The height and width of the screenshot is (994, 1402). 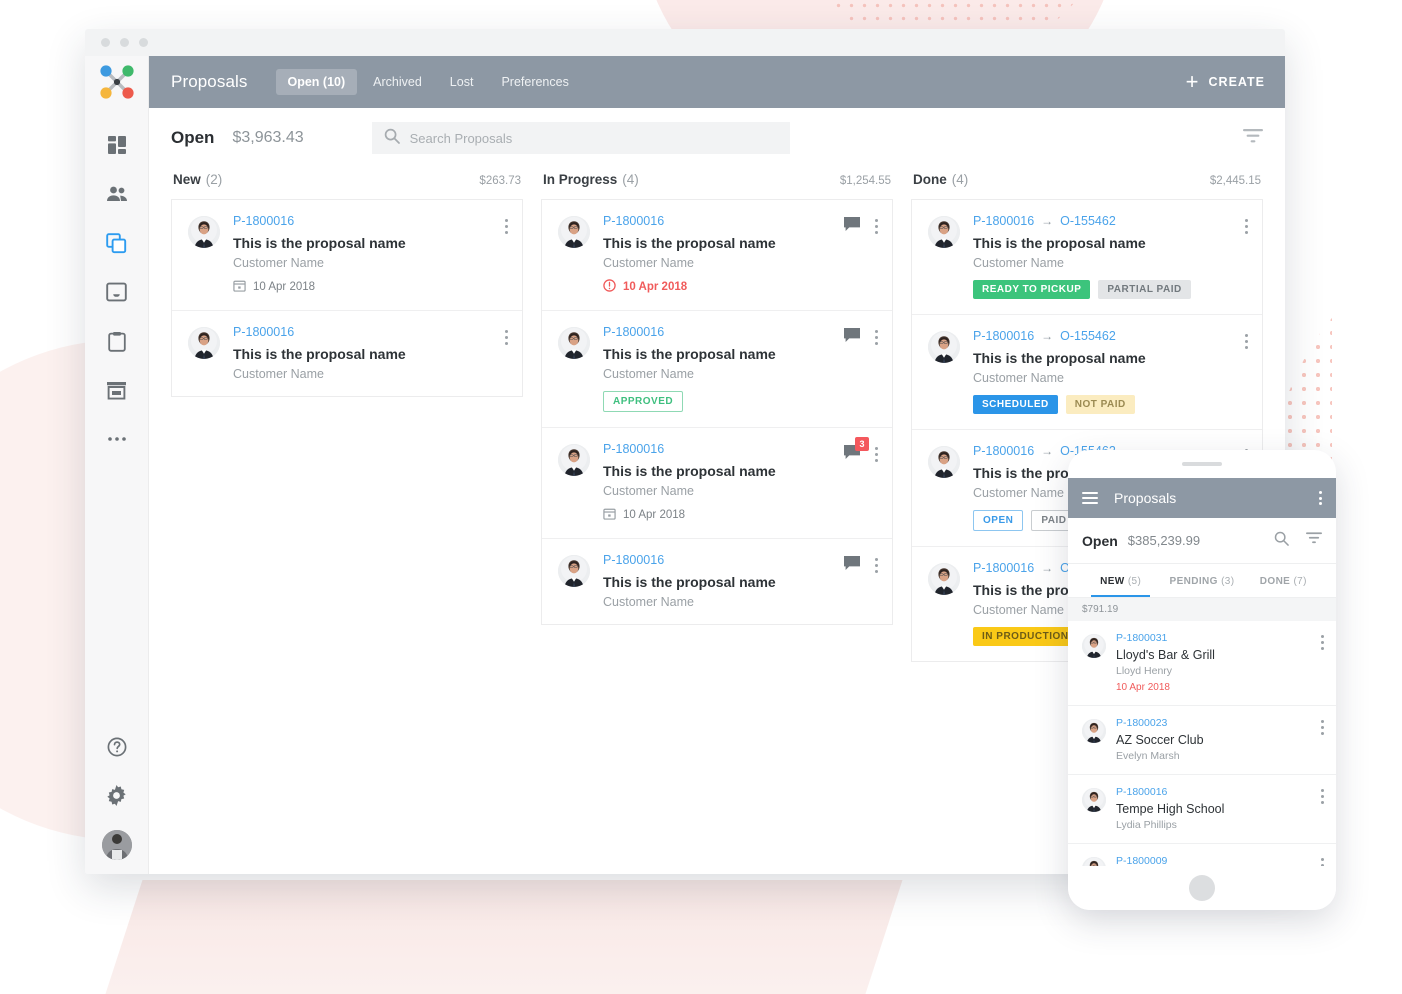 I want to click on comment-icon: 3, so click(x=856, y=451).